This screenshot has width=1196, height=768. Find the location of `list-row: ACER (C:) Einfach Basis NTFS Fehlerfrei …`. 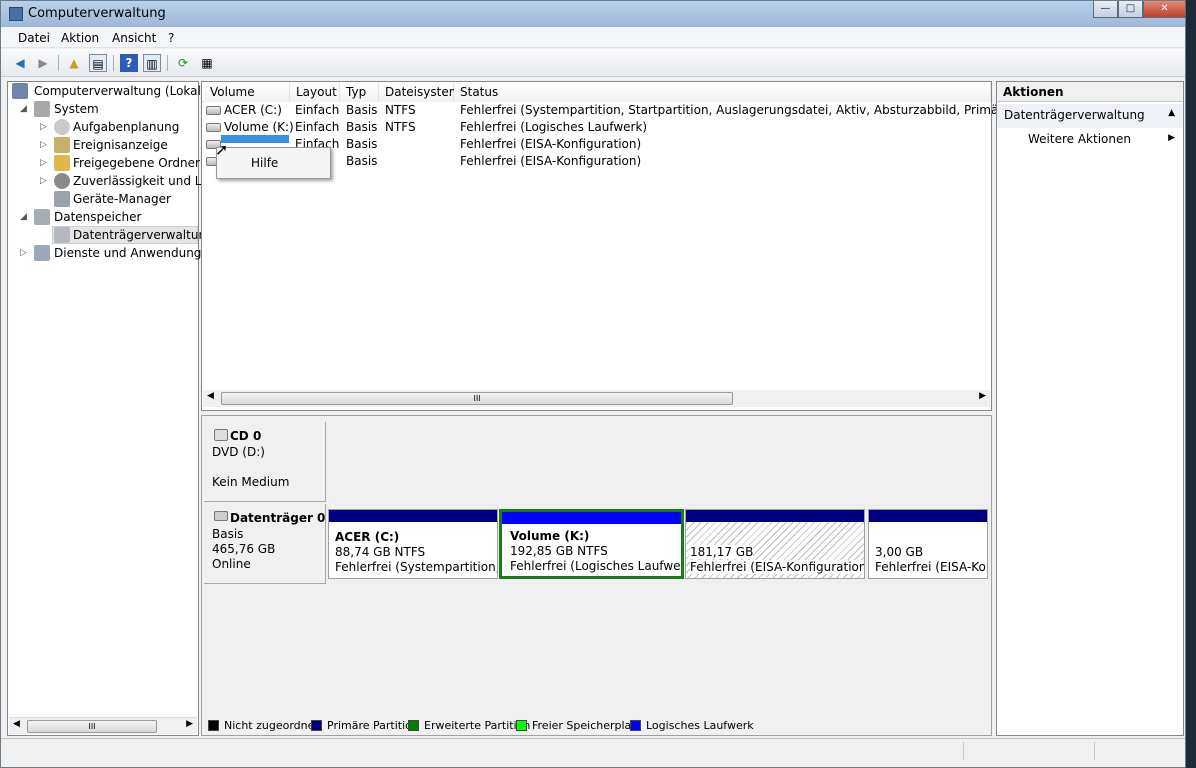

list-row: ACER (C:) Einfach Basis NTFS Fehlerfrei … is located at coordinates (635, 110).